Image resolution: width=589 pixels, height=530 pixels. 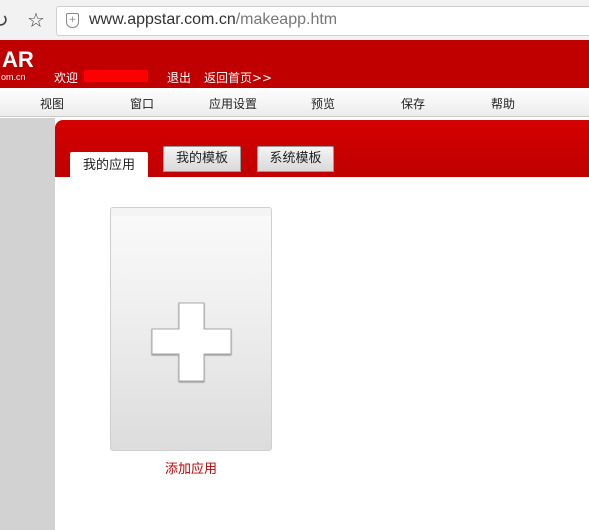 I want to click on tab-my-templates: 我的模板, so click(x=202, y=159).